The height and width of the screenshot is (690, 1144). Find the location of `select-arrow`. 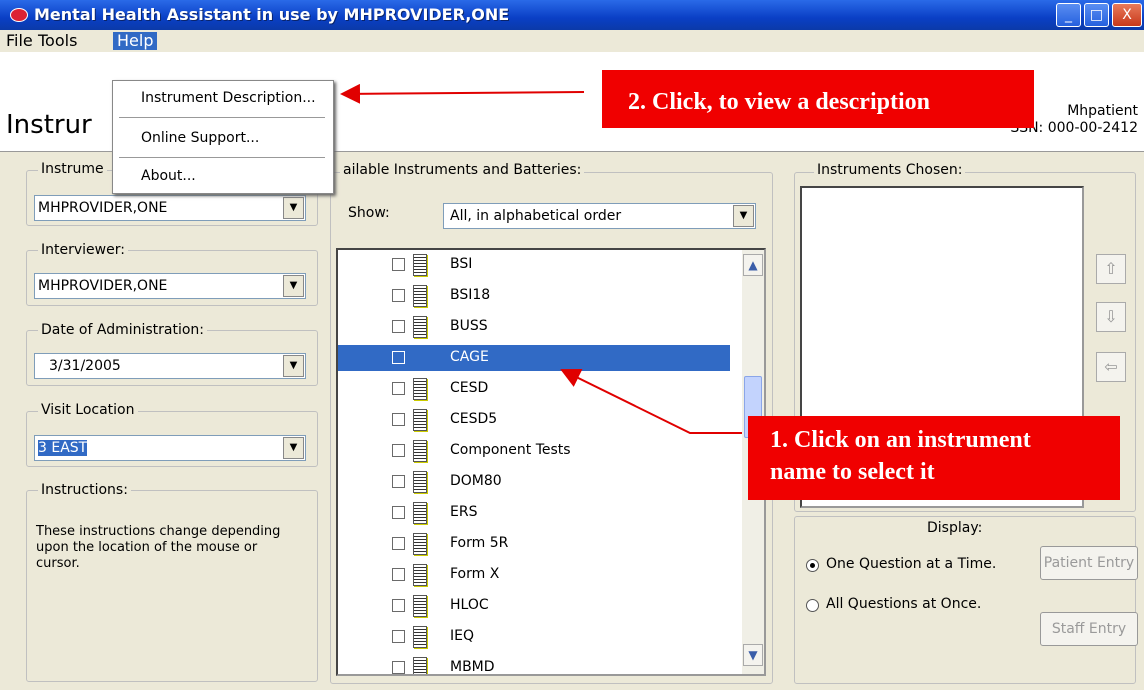

select-arrow is located at coordinates (651, 401).